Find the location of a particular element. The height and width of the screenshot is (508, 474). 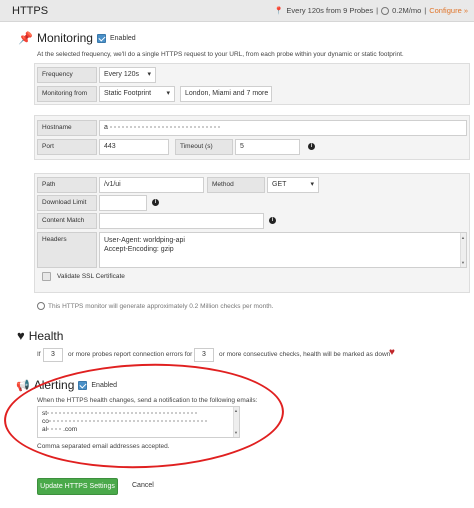

cancel-button: Cancel is located at coordinates (143, 485).